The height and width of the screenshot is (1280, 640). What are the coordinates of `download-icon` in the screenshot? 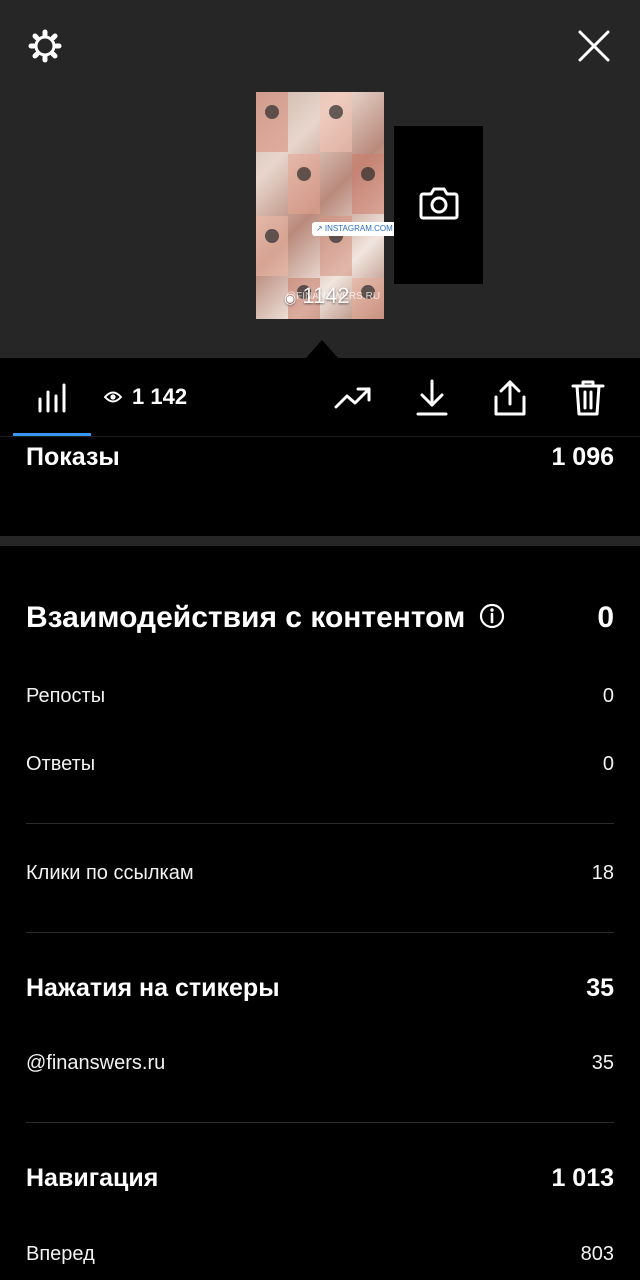 It's located at (432, 398).